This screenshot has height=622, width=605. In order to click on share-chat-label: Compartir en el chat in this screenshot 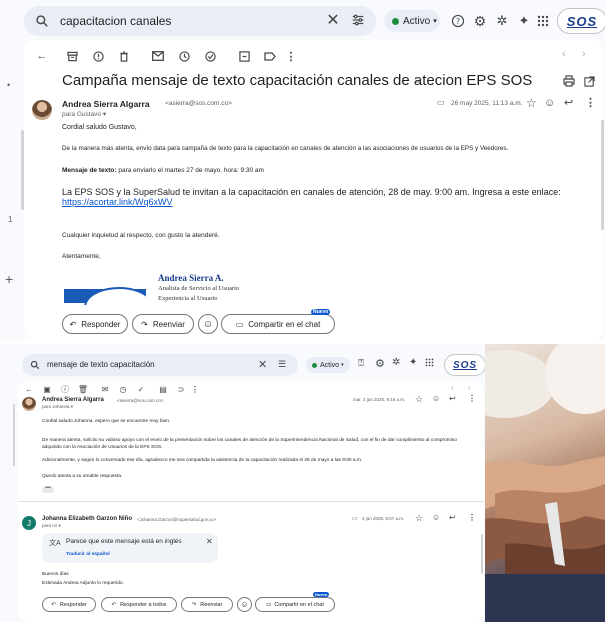, I will do `click(284, 324)`.